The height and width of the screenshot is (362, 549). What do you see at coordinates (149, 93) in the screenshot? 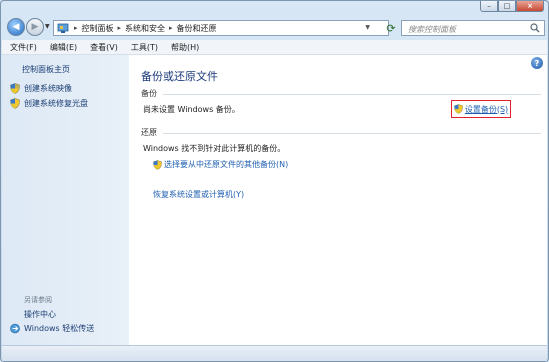
I see `backup-section-label: 备份` at bounding box center [149, 93].